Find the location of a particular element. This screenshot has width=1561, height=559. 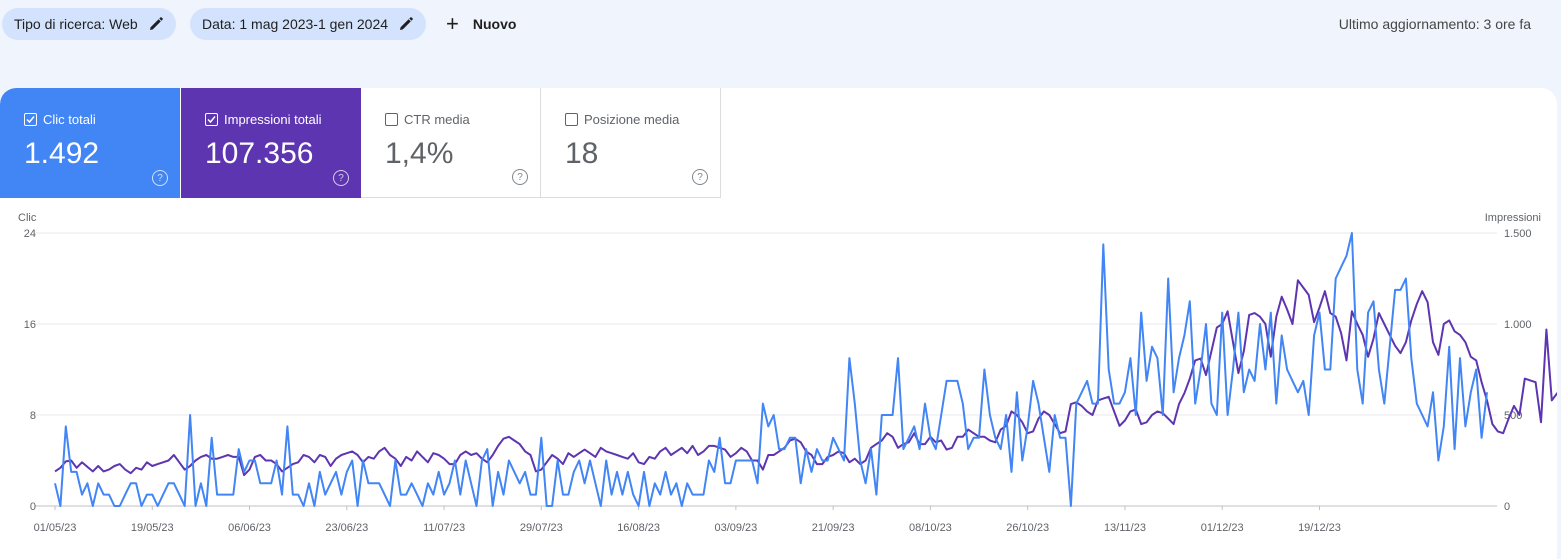

metric-value: 107.356 is located at coordinates (259, 153).